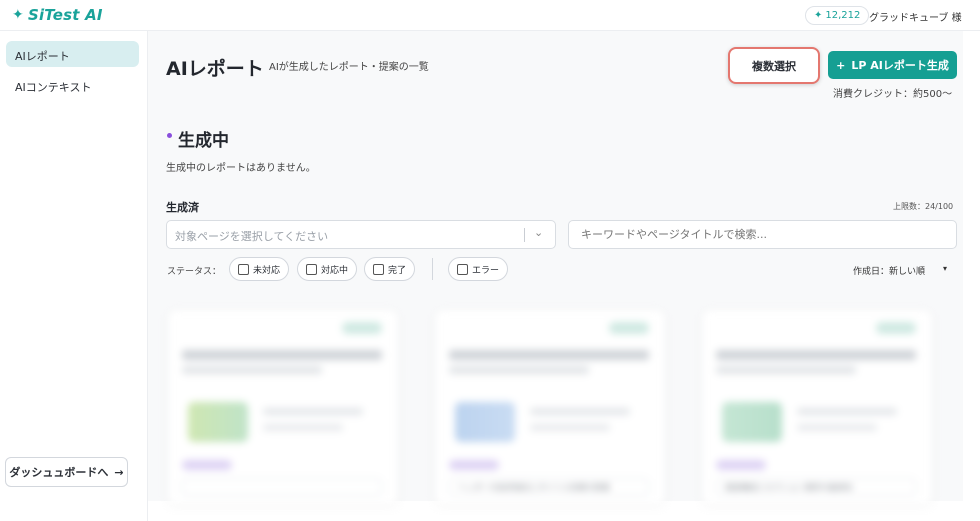 This screenshot has width=980, height=521. Describe the element at coordinates (361, 234) in the screenshot. I see `target-page-select: 対象ページを選択してください ⌄` at that location.